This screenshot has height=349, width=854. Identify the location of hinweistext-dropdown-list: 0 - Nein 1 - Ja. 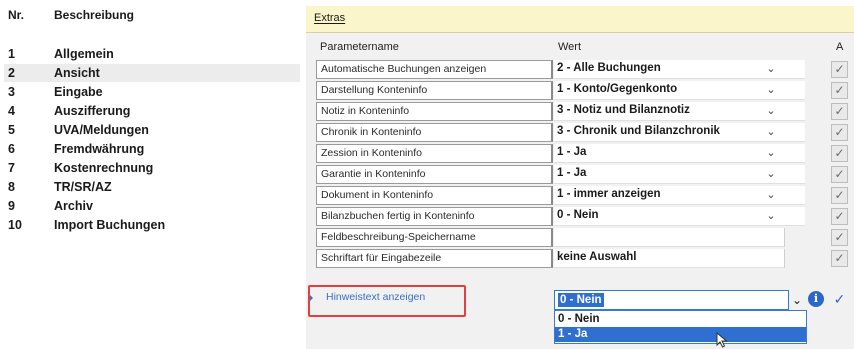
(680, 327).